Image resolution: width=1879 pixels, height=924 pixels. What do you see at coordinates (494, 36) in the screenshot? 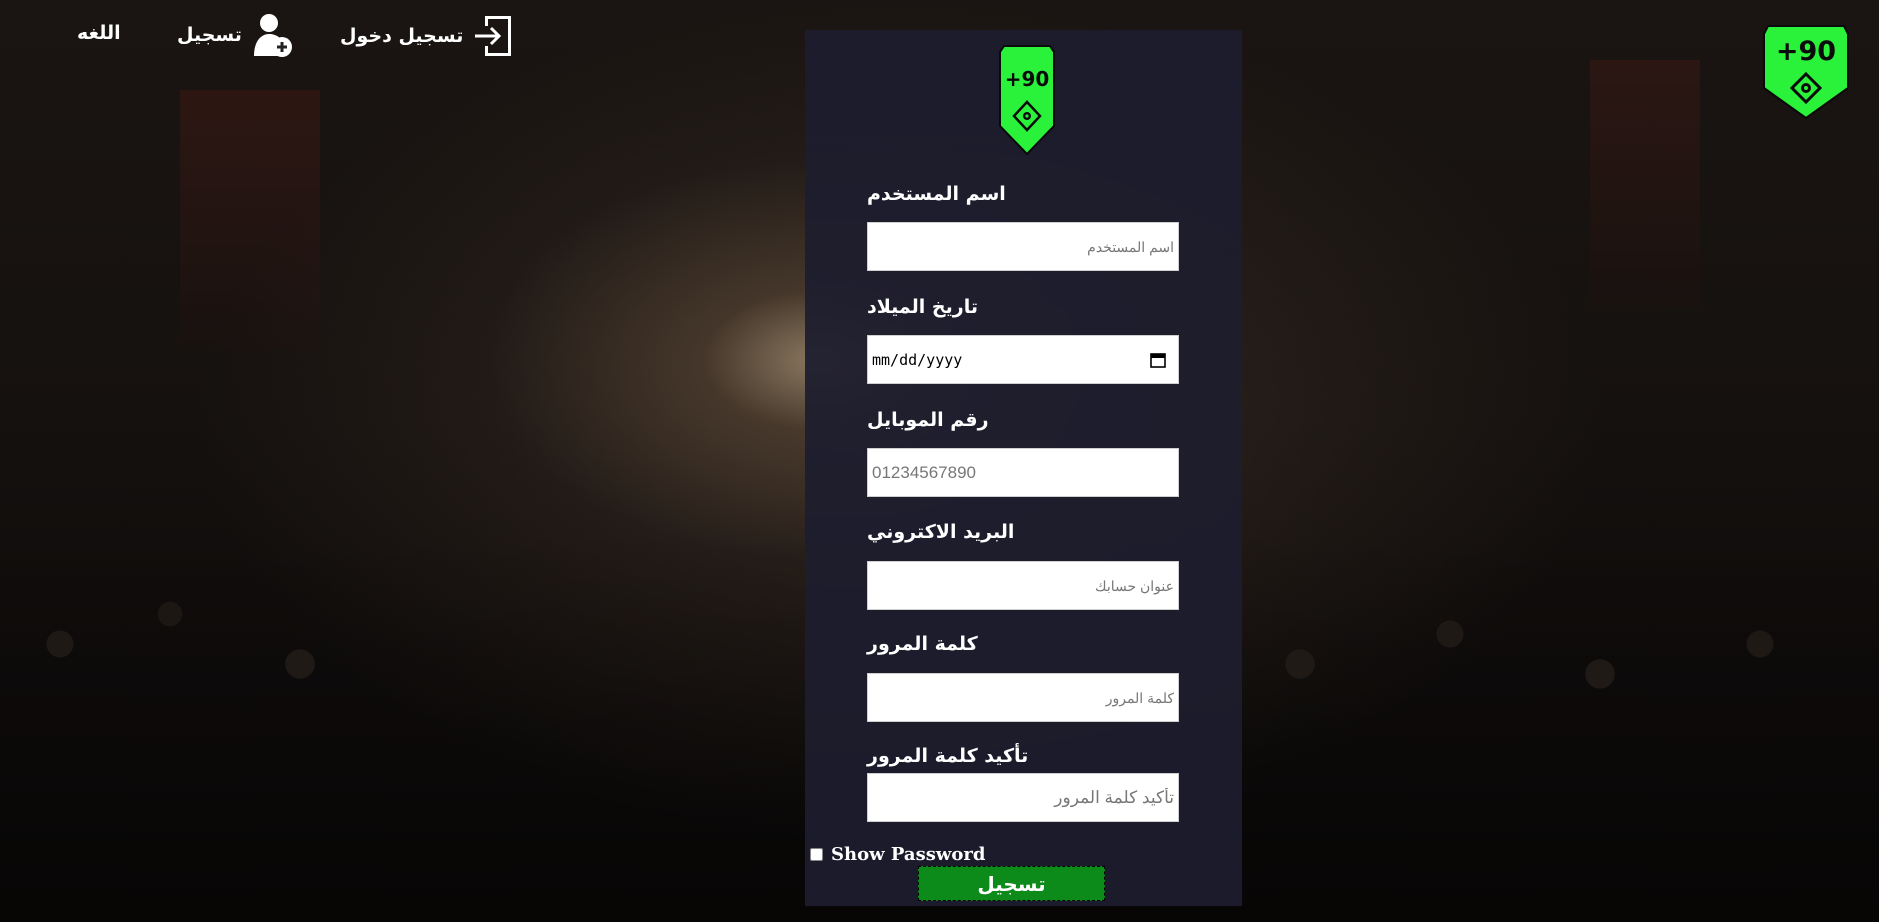
I see `sign-in-icon` at bounding box center [494, 36].